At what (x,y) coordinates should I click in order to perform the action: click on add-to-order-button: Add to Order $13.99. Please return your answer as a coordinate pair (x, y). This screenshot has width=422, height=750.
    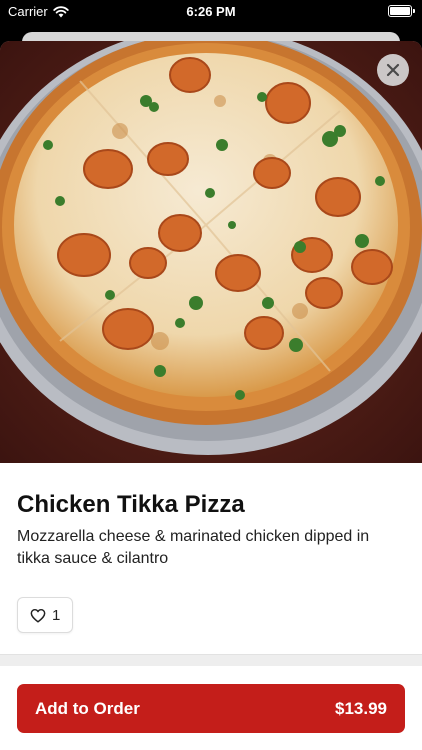
    Looking at the image, I should click on (211, 708).